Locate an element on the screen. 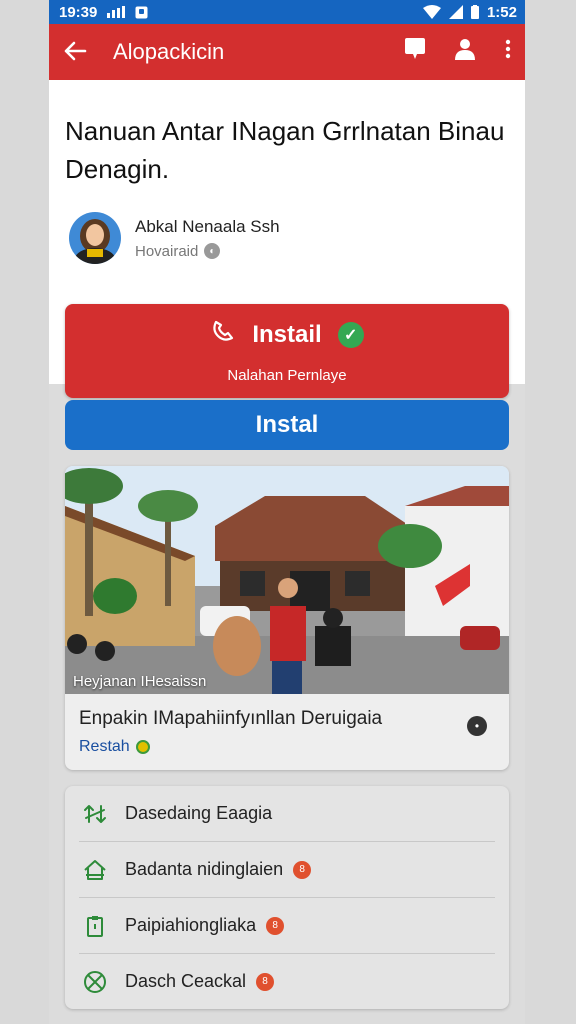 The width and height of the screenshot is (576, 1024). source-logo-icon is located at coordinates (142, 747).